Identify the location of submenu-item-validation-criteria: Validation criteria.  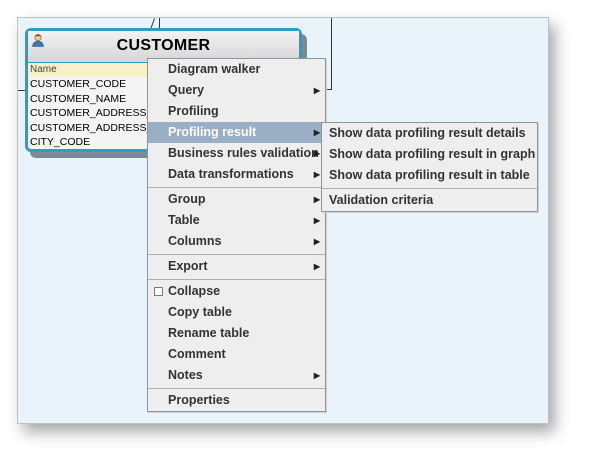
(429, 200).